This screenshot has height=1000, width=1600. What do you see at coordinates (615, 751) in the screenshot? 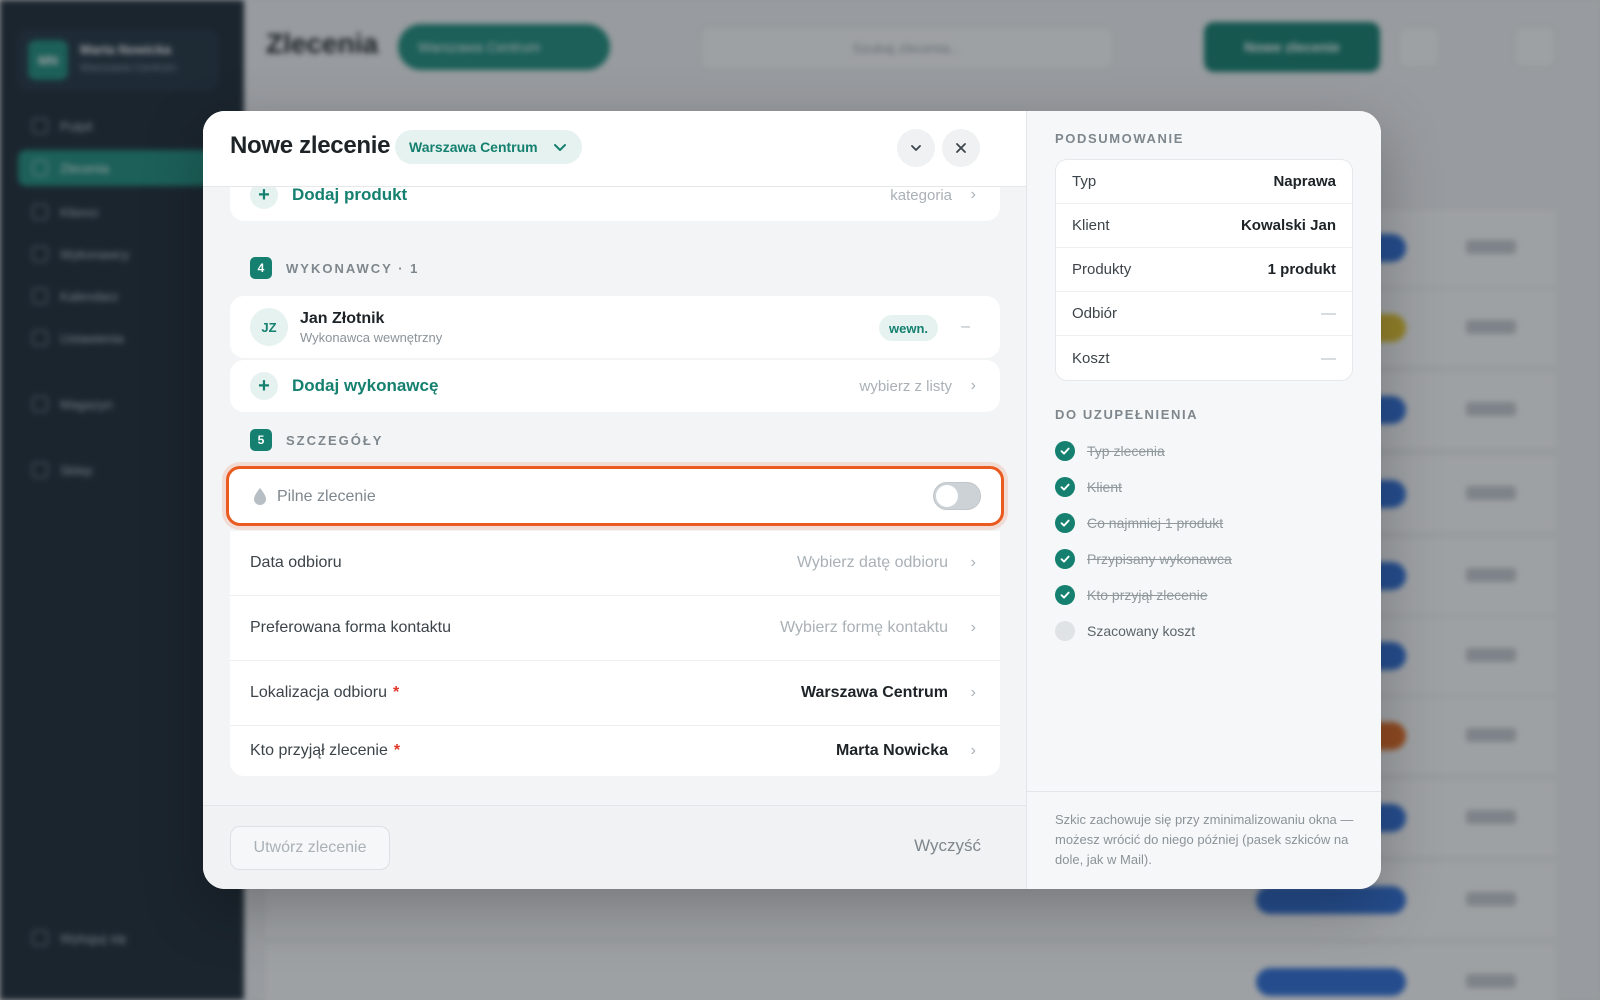
I see `received-by-row: Kto przyjął zlecenie * Marta Nowicka ›` at bounding box center [615, 751].